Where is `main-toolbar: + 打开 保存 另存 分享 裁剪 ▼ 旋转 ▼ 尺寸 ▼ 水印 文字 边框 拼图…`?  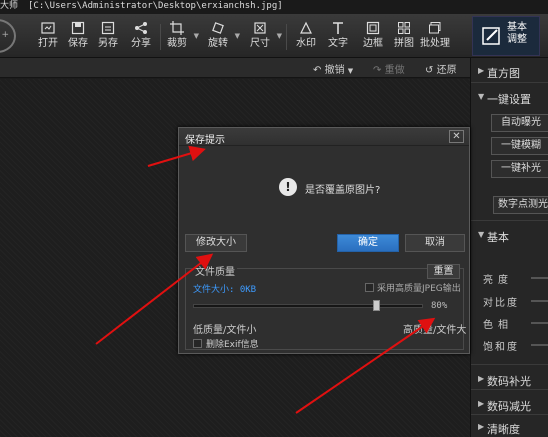
main-toolbar: + 打开 保存 另存 分享 裁剪 ▼ 旋转 ▼ 尺寸 ▼ 水印 文字 边框 拼图… is located at coordinates (274, 36).